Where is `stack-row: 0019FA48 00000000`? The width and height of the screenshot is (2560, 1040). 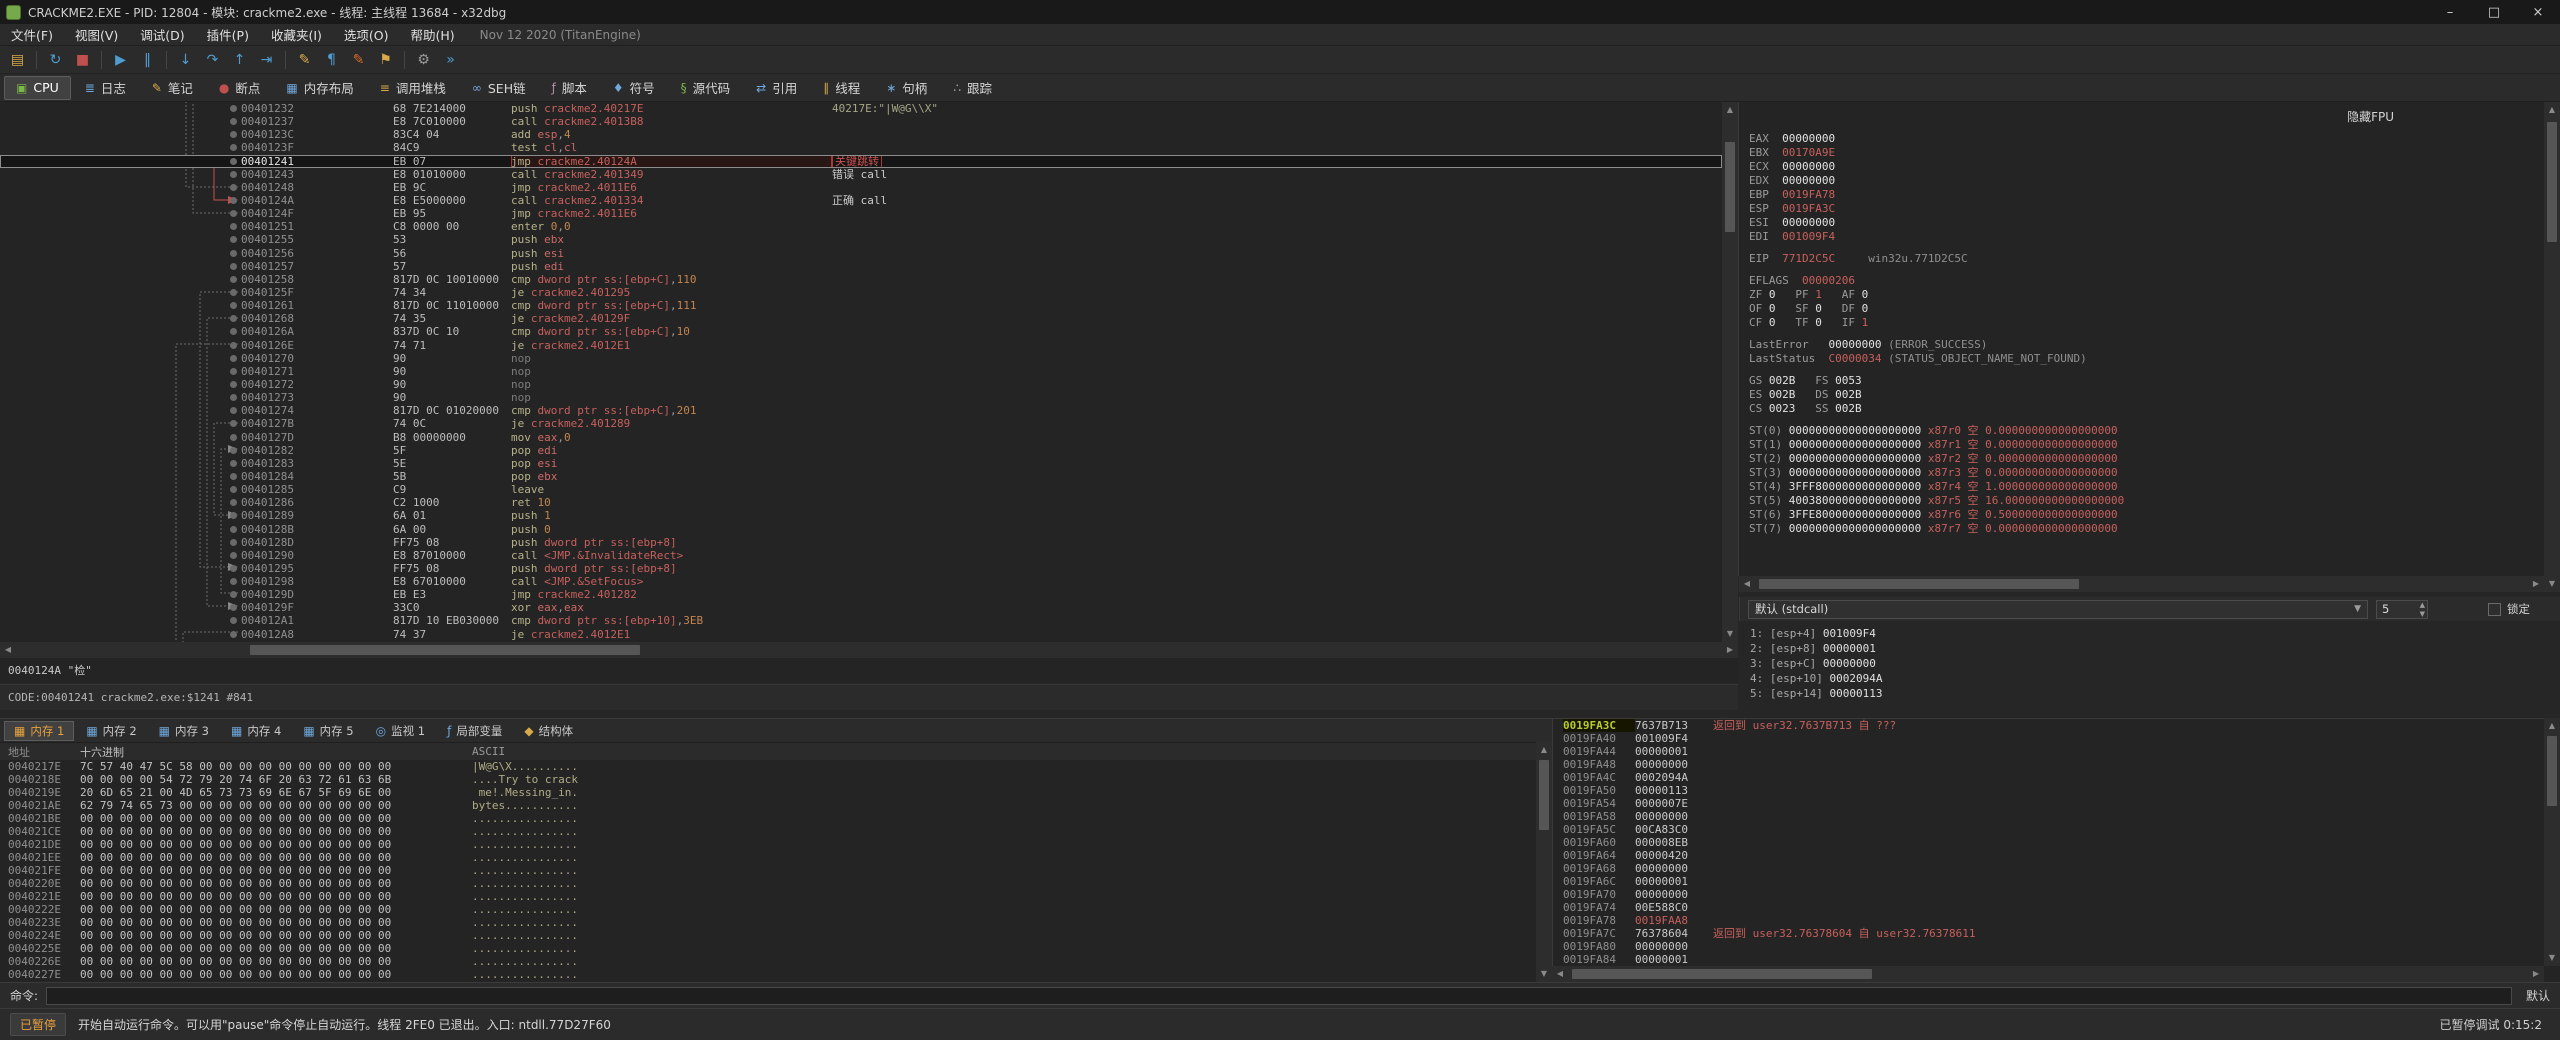
stack-row: 0019FA48 00000000 is located at coordinates (2056, 764).